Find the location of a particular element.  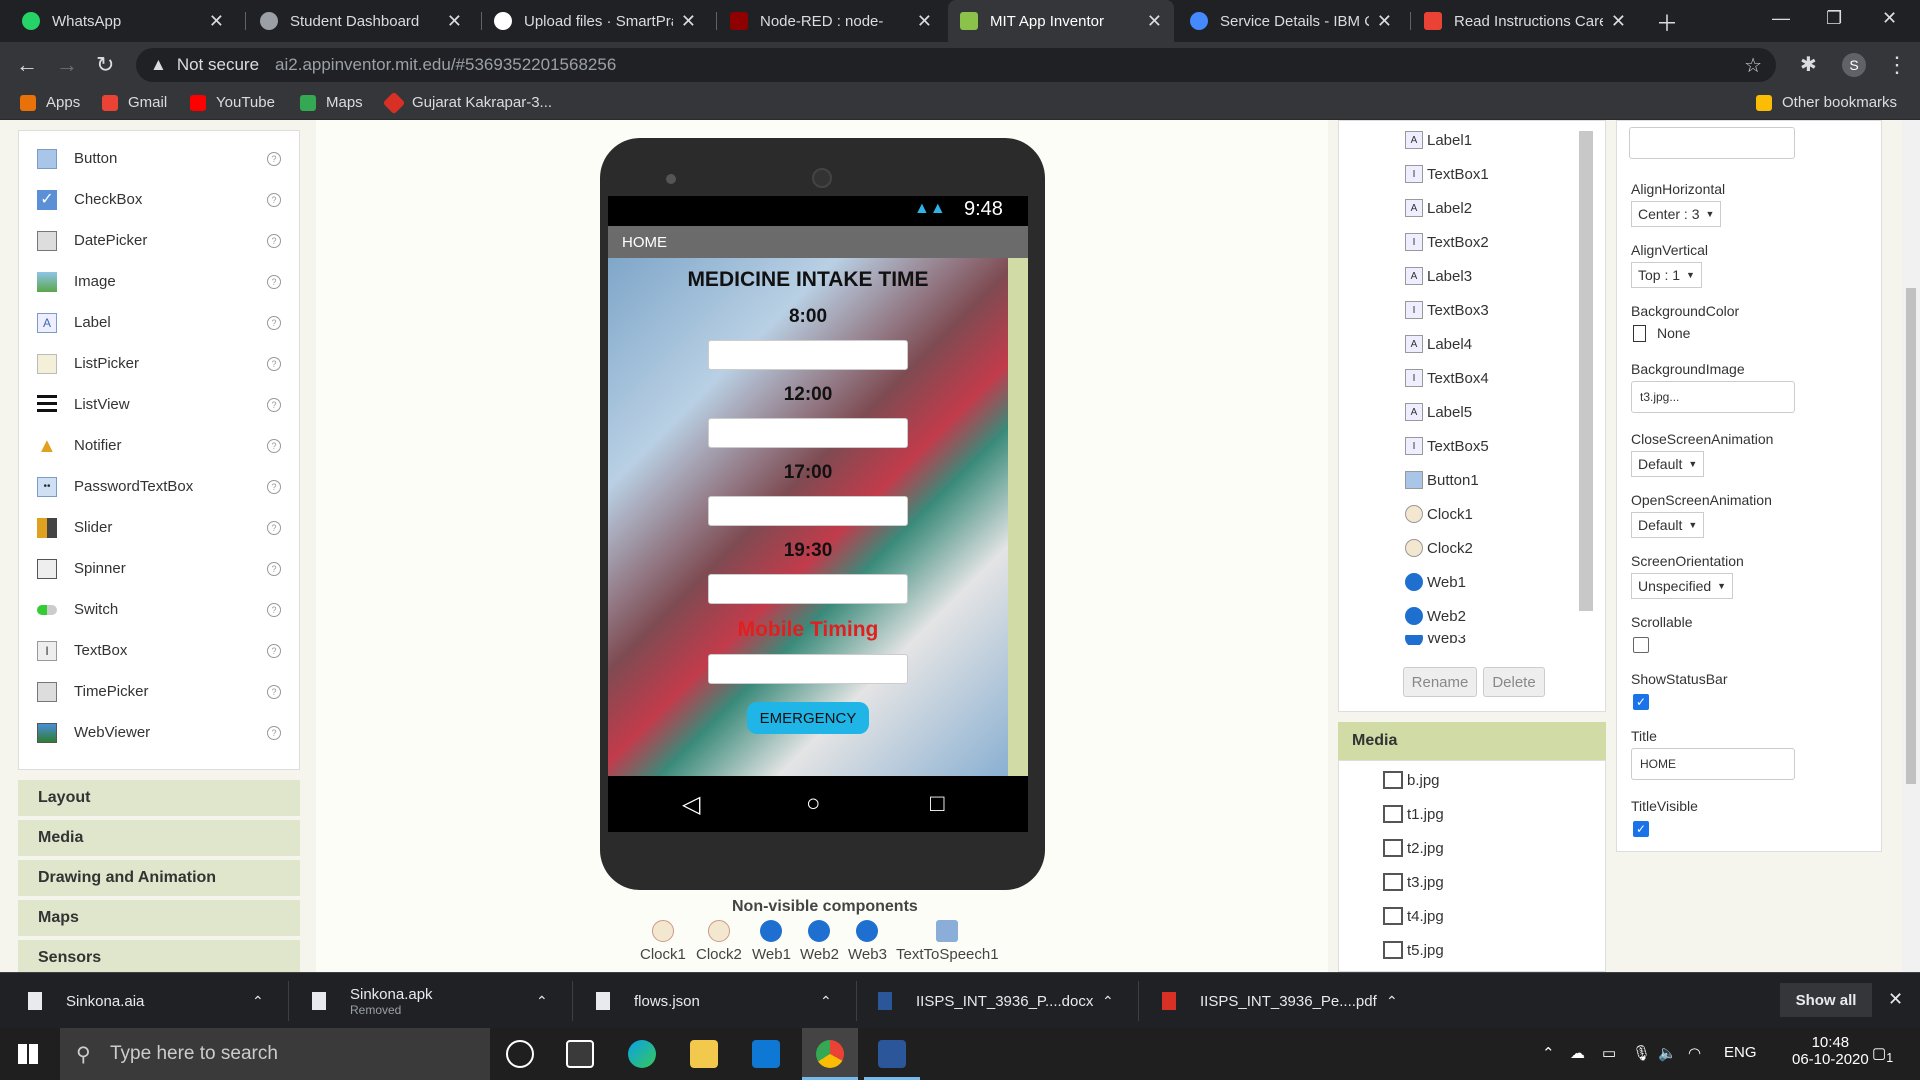

restore-button: ❐ is located at coordinates (1834, 18).